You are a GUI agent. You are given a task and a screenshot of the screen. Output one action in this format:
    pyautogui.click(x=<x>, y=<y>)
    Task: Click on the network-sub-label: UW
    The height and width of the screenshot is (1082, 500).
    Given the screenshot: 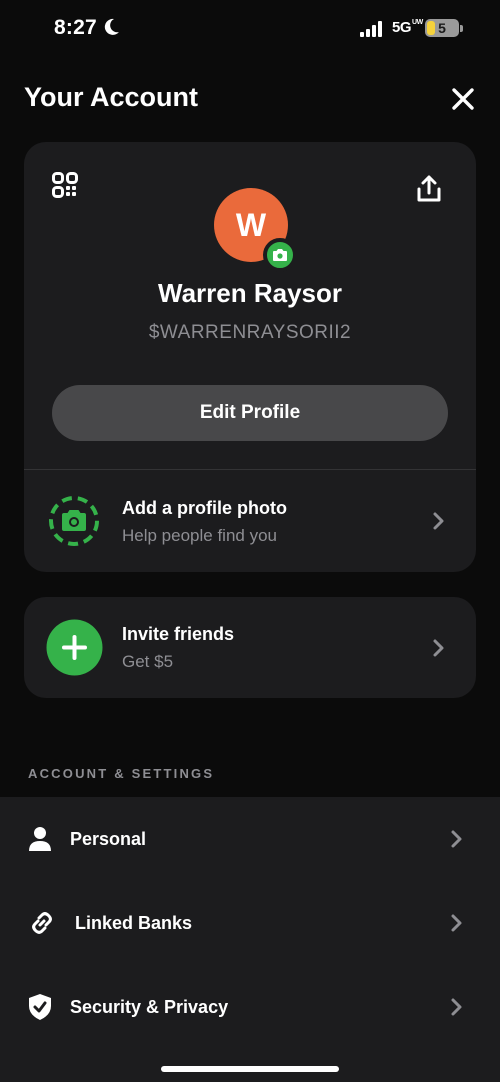 What is the action you would take?
    pyautogui.click(x=417, y=22)
    